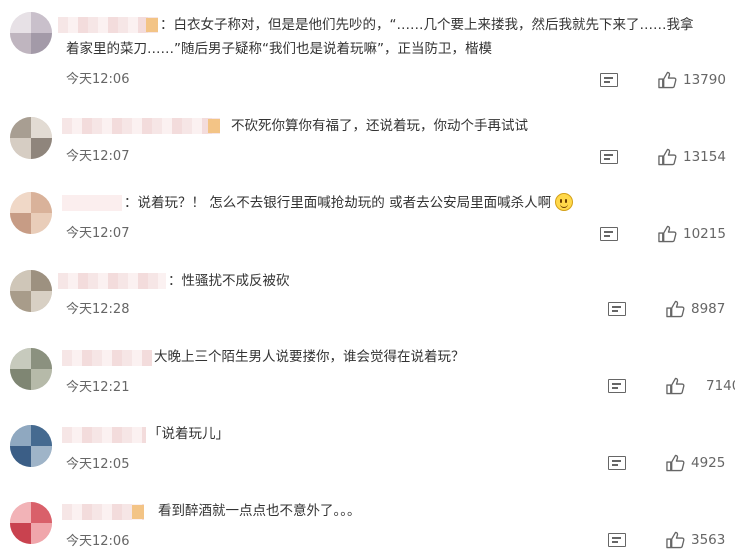 Image resolution: width=735 pixels, height=557 pixels. I want to click on comment-item: 不砍死你算你有福了，还说着玩，你动个手再试试 今天12:07 13154, so click(367, 133).